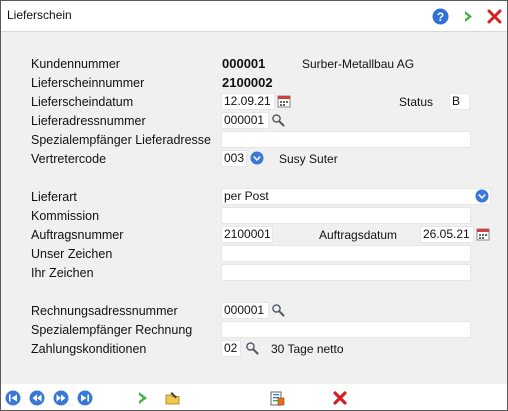  Describe the element at coordinates (346, 329) in the screenshot. I see `spezial-rechnung-field` at that location.